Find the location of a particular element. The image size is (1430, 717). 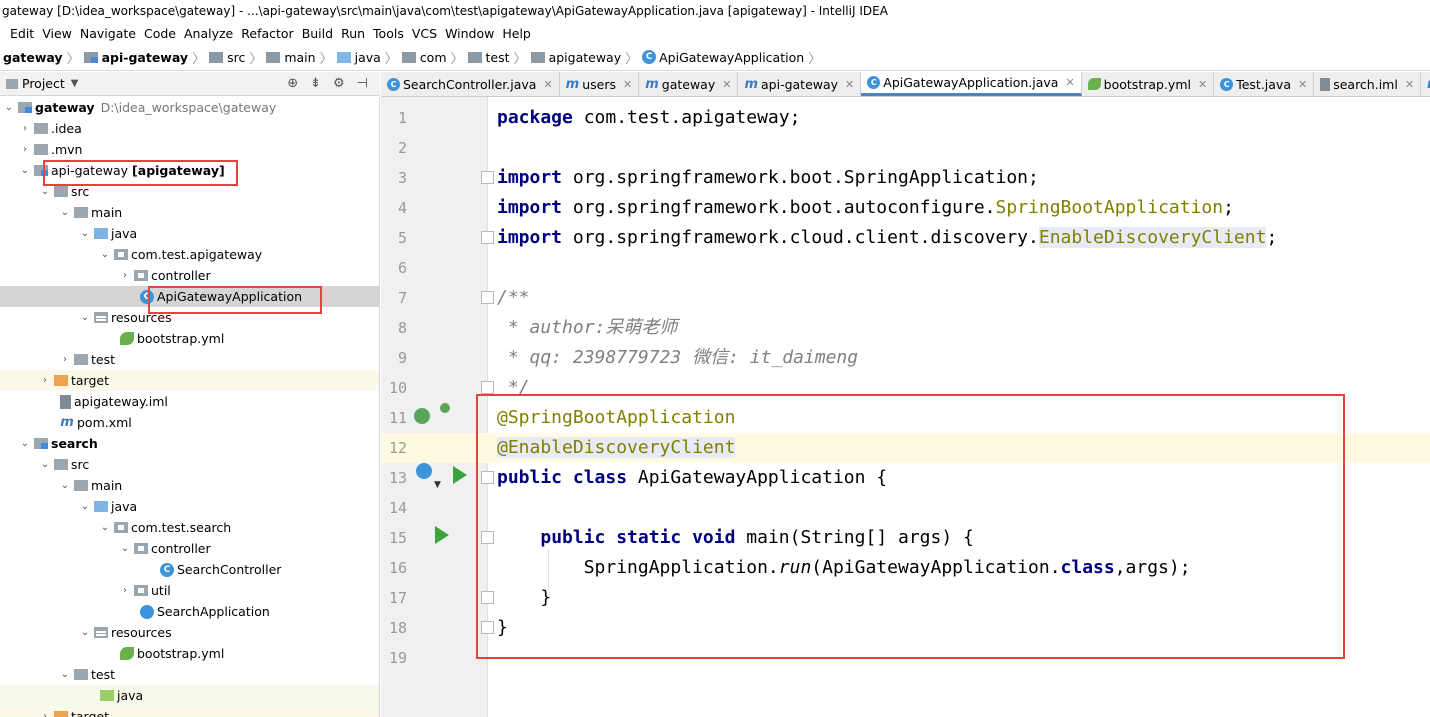

menu-run: Run is located at coordinates (353, 33).